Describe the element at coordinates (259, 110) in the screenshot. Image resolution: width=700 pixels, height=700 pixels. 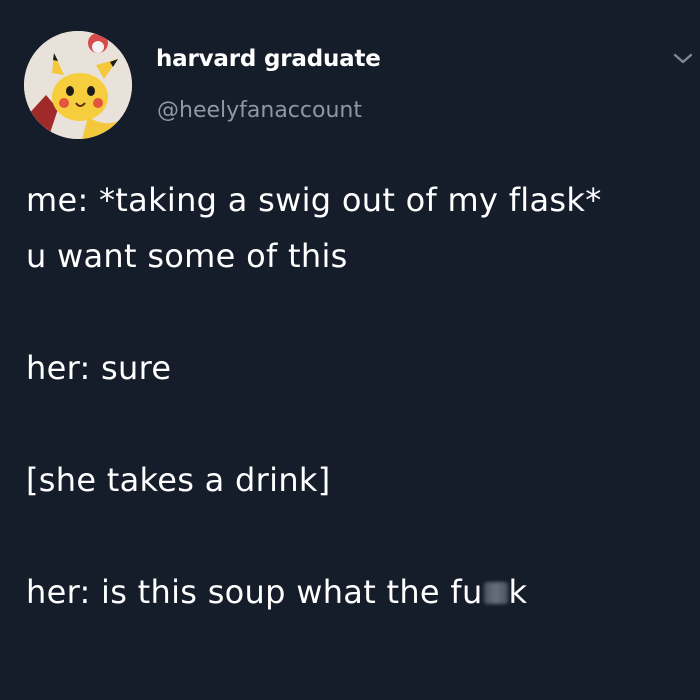
I see `user-handle: @heelyfanaccount` at that location.